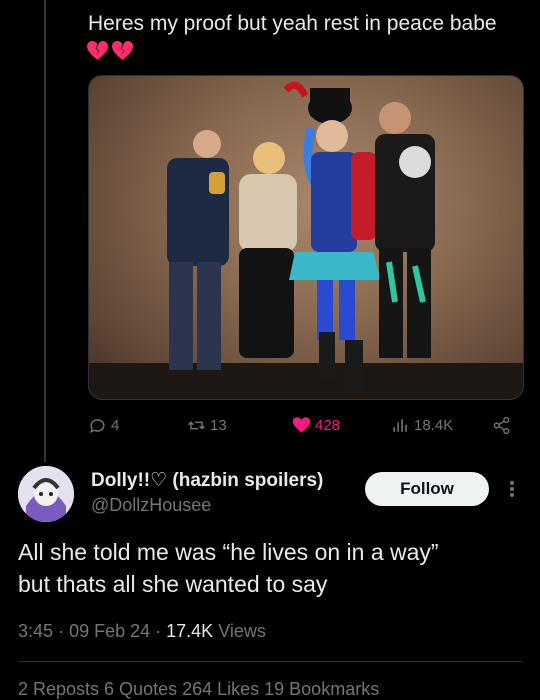 The image size is (540, 700). What do you see at coordinates (110, 50) in the screenshot?
I see `broken-heart-emoji` at bounding box center [110, 50].